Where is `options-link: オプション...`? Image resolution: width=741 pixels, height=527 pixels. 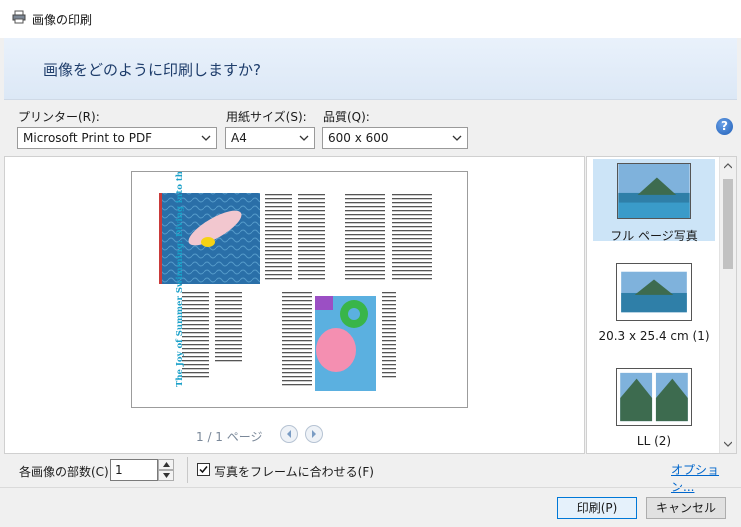
options-link: オプション... is located at coordinates (706, 478).